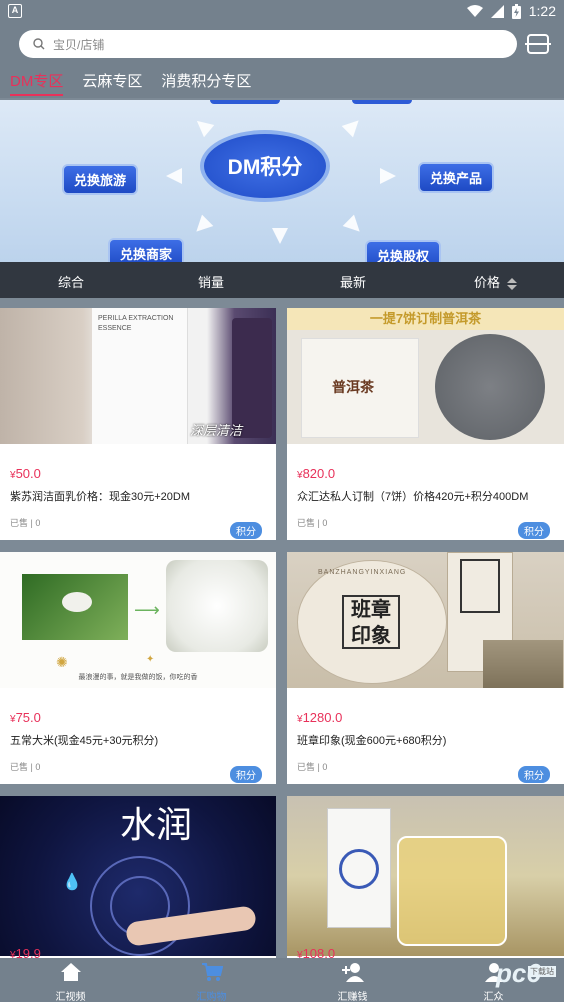 The width and height of the screenshot is (564, 1002). I want to click on nav-earn: 汇赚钱, so click(352, 980).